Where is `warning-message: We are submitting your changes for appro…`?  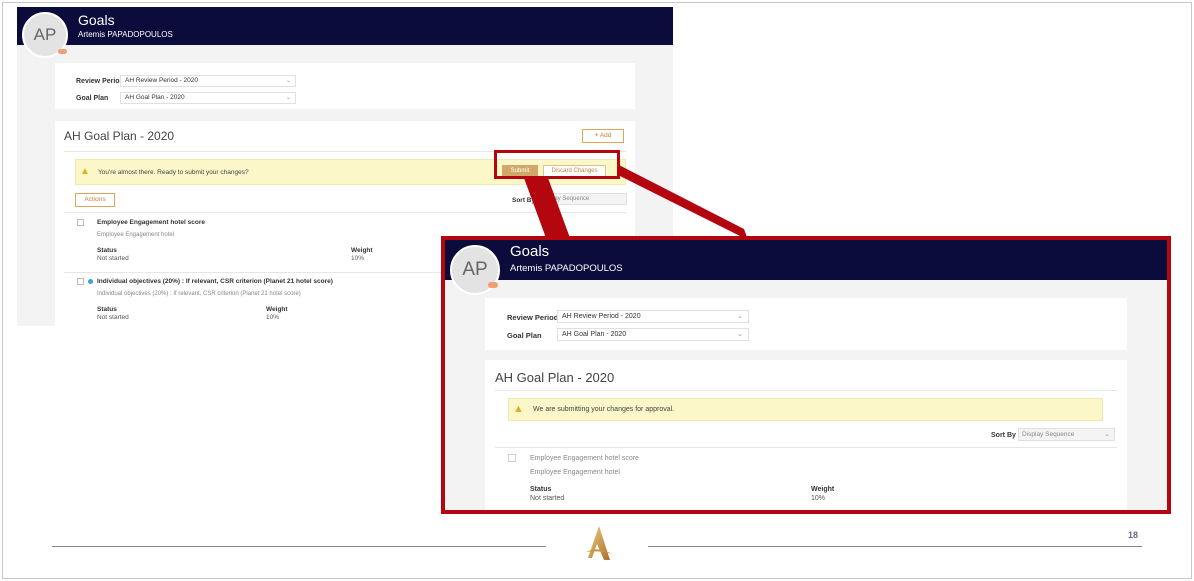 warning-message: We are submitting your changes for appro… is located at coordinates (604, 409).